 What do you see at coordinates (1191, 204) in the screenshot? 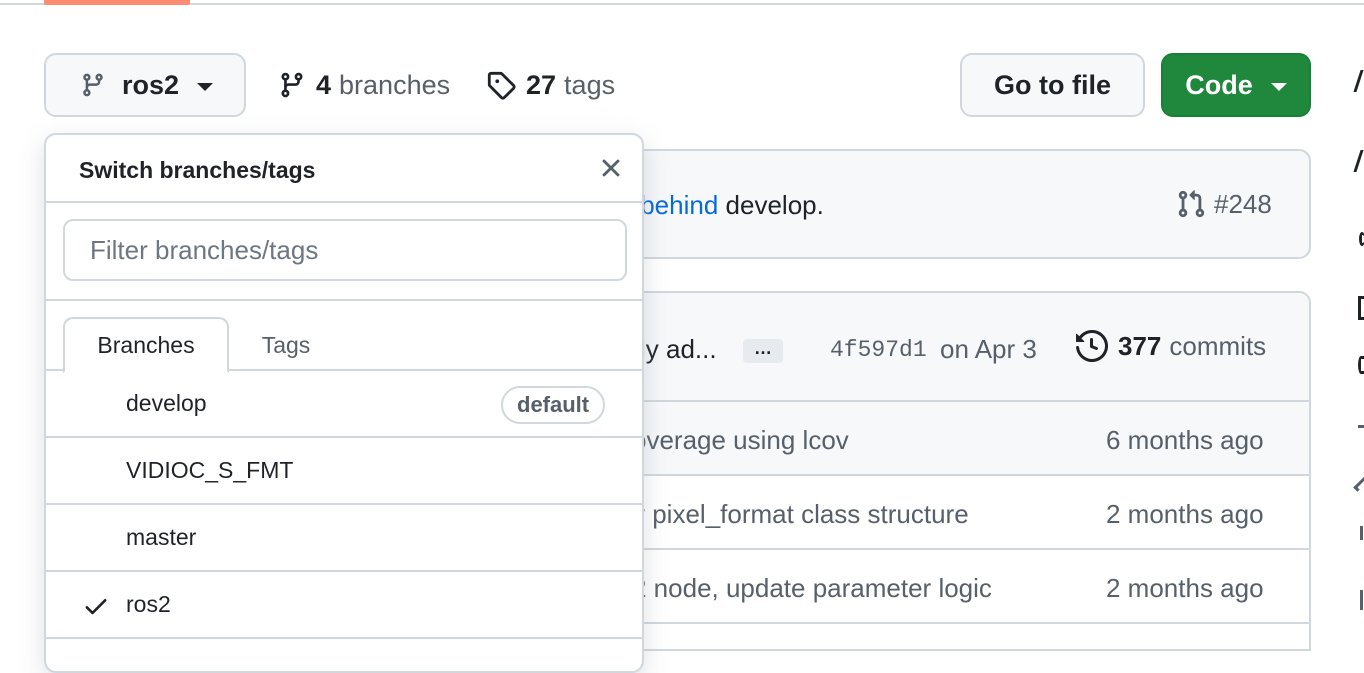
I see `git-pull-request-icon` at bounding box center [1191, 204].